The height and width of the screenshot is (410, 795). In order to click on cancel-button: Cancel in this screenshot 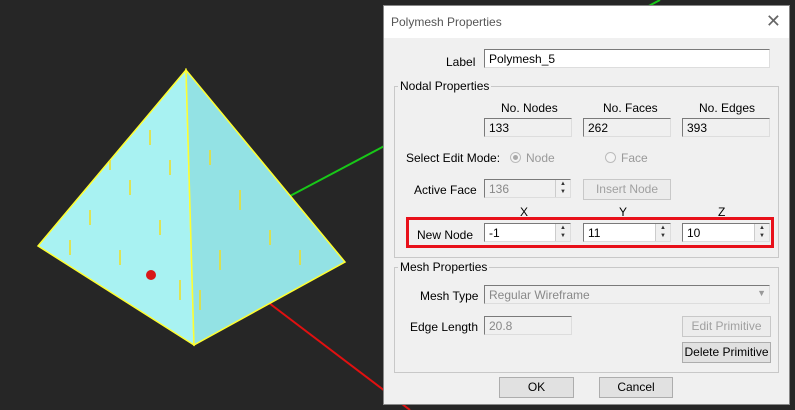, I will do `click(636, 387)`.